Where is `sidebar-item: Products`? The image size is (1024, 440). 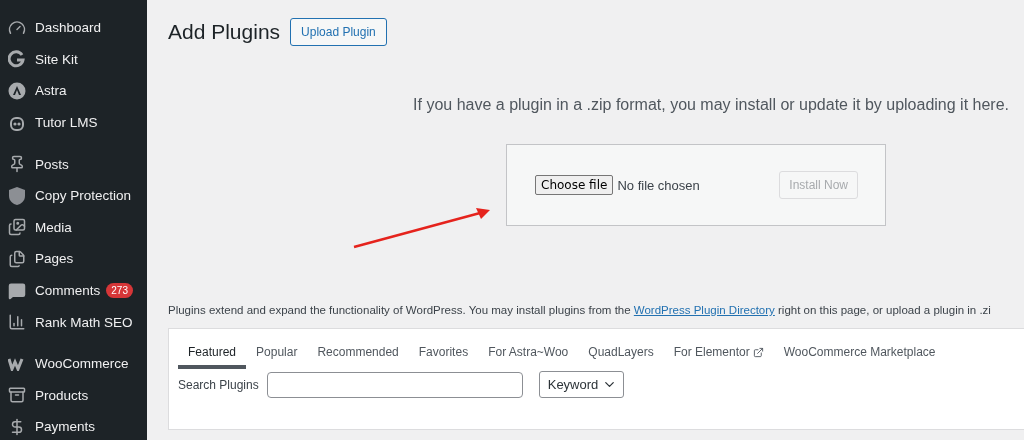
sidebar-item: Products is located at coordinates (73, 395).